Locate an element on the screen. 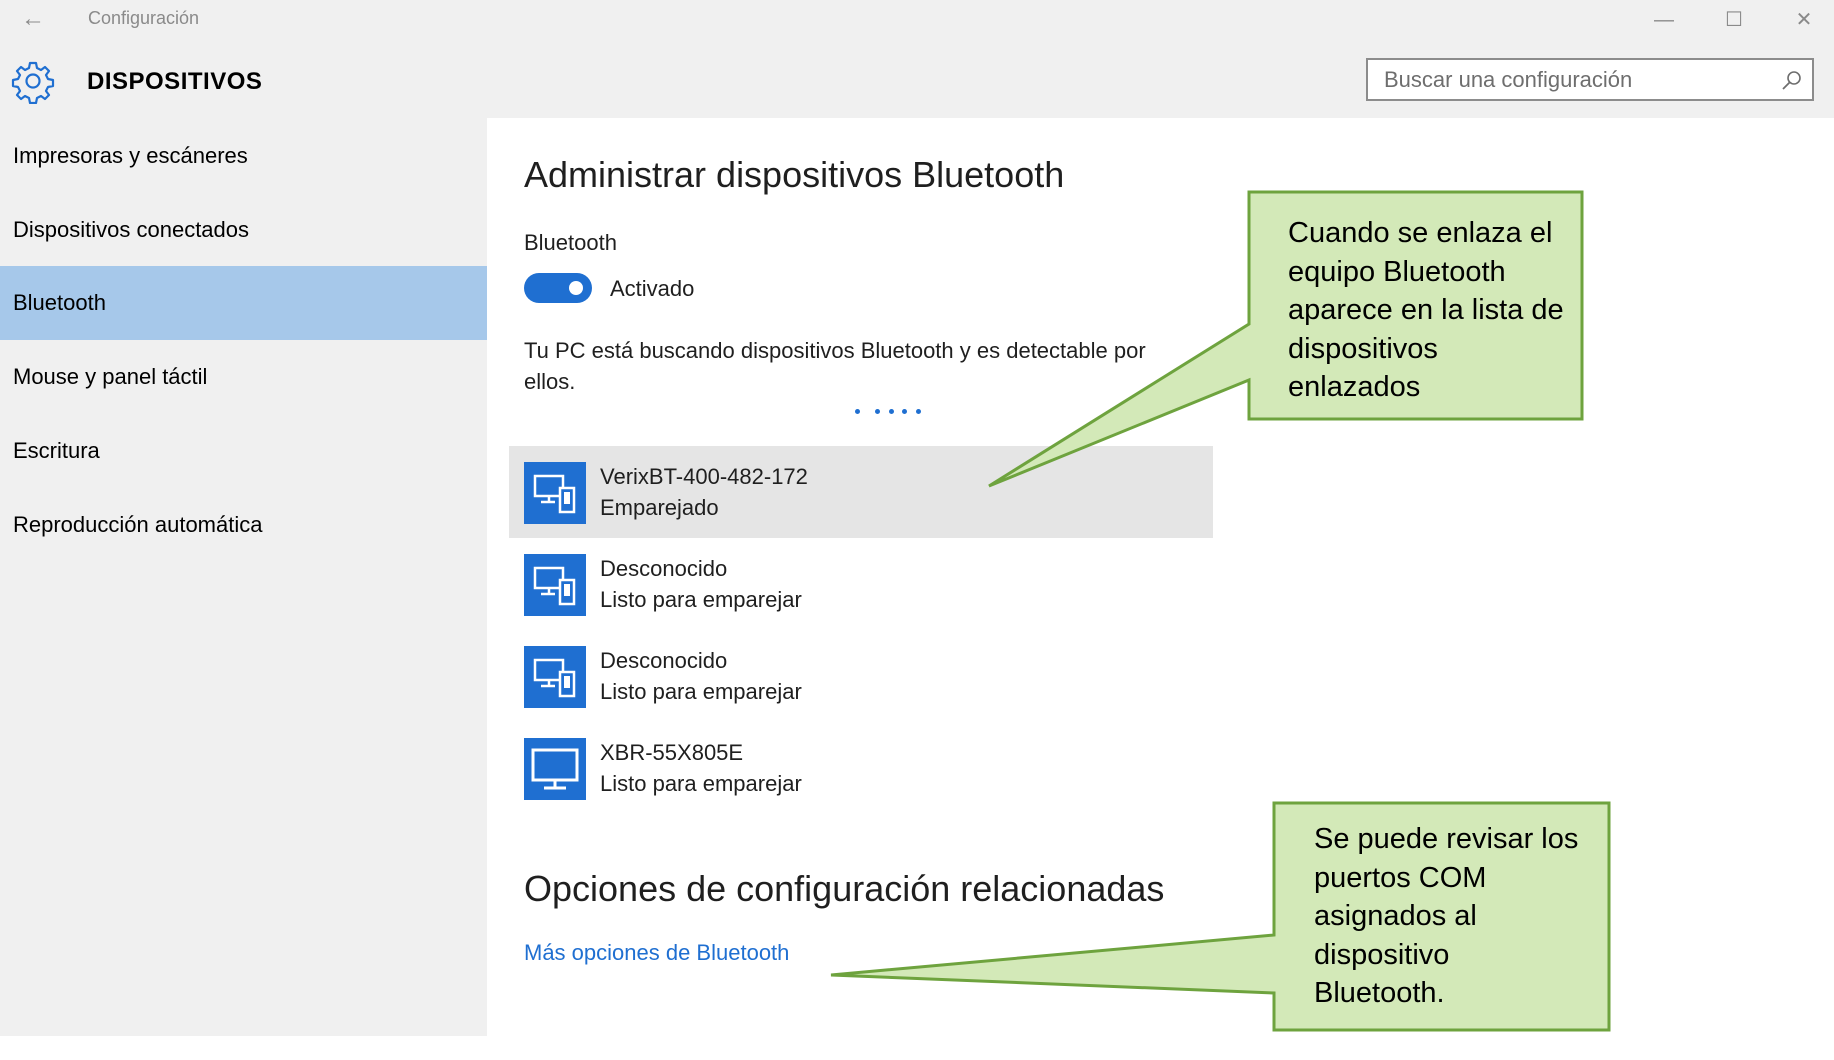 The width and height of the screenshot is (1834, 1060). callout-line: asignados al is located at coordinates (1395, 916).